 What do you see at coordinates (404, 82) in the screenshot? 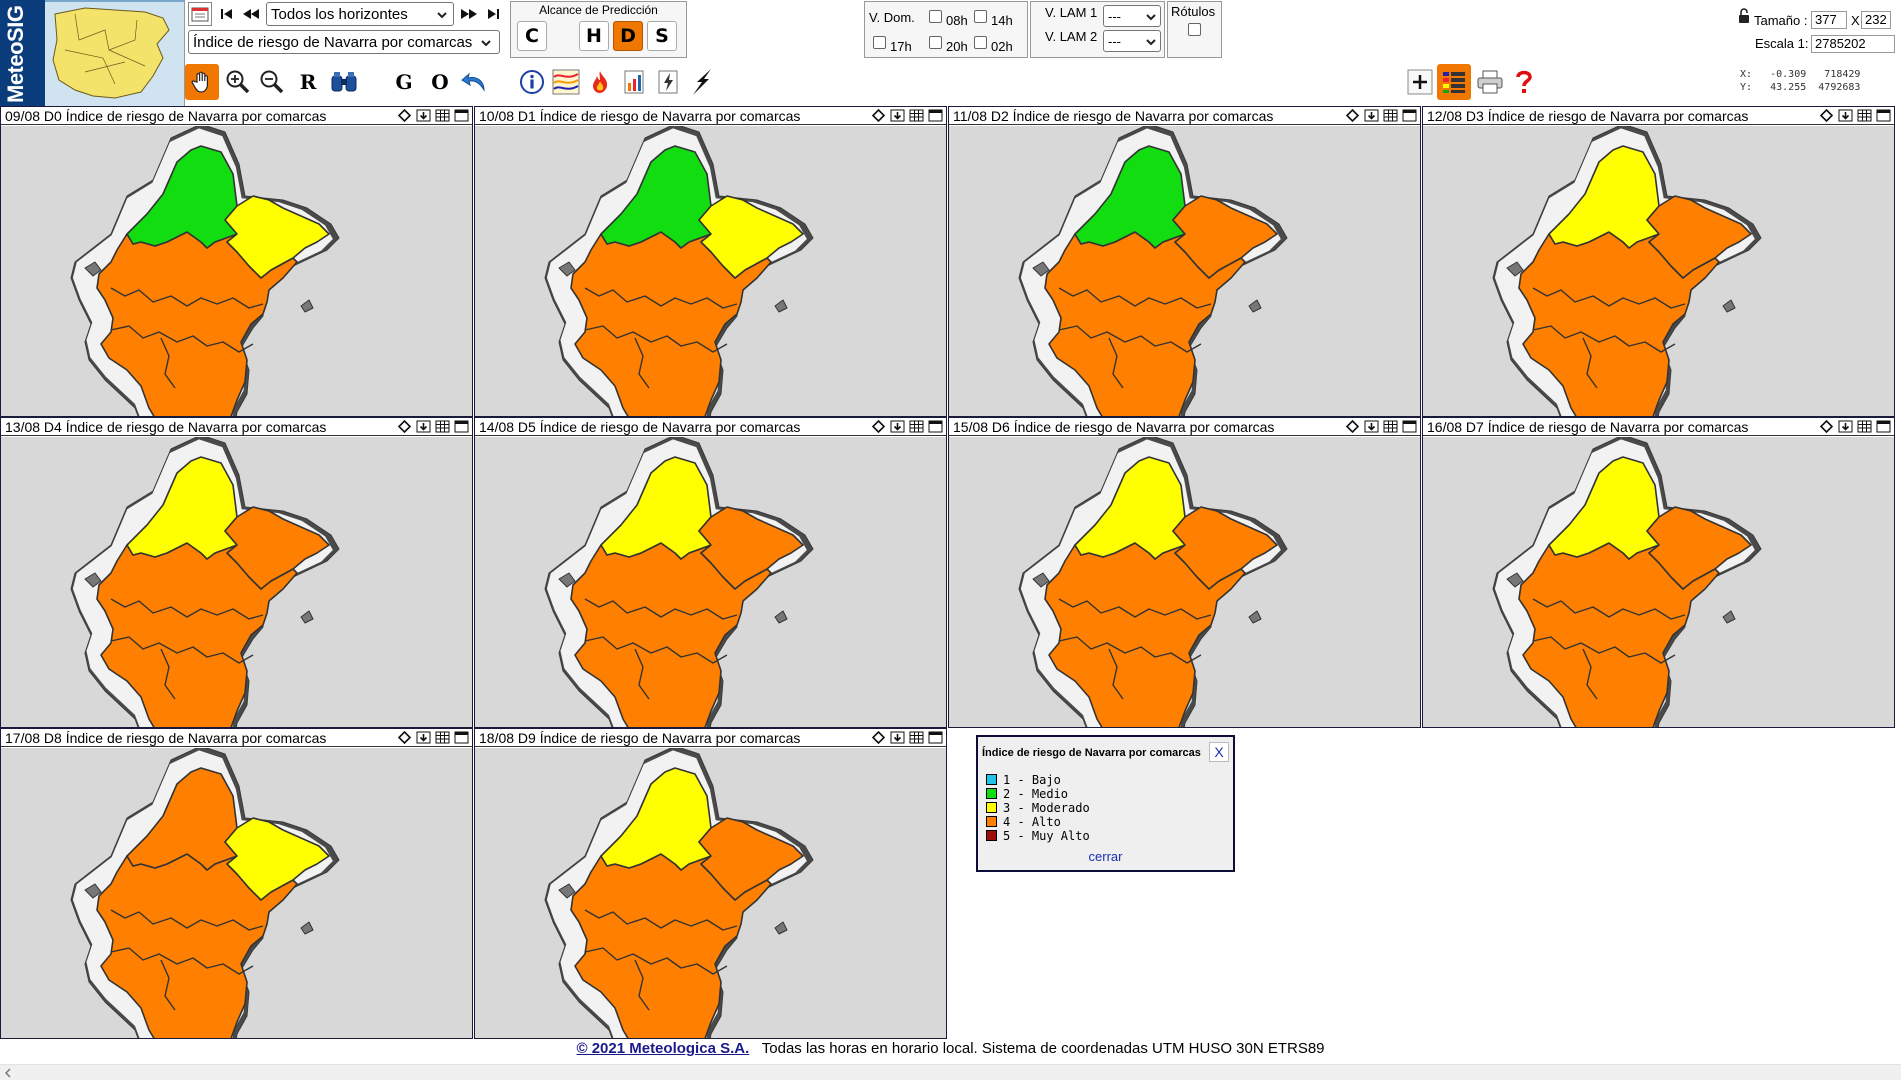
I see `g-tool: G` at bounding box center [404, 82].